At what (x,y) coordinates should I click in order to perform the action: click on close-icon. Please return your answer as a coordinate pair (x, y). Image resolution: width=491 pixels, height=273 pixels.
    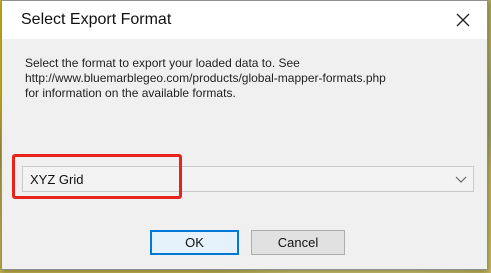
    Looking at the image, I should click on (463, 20).